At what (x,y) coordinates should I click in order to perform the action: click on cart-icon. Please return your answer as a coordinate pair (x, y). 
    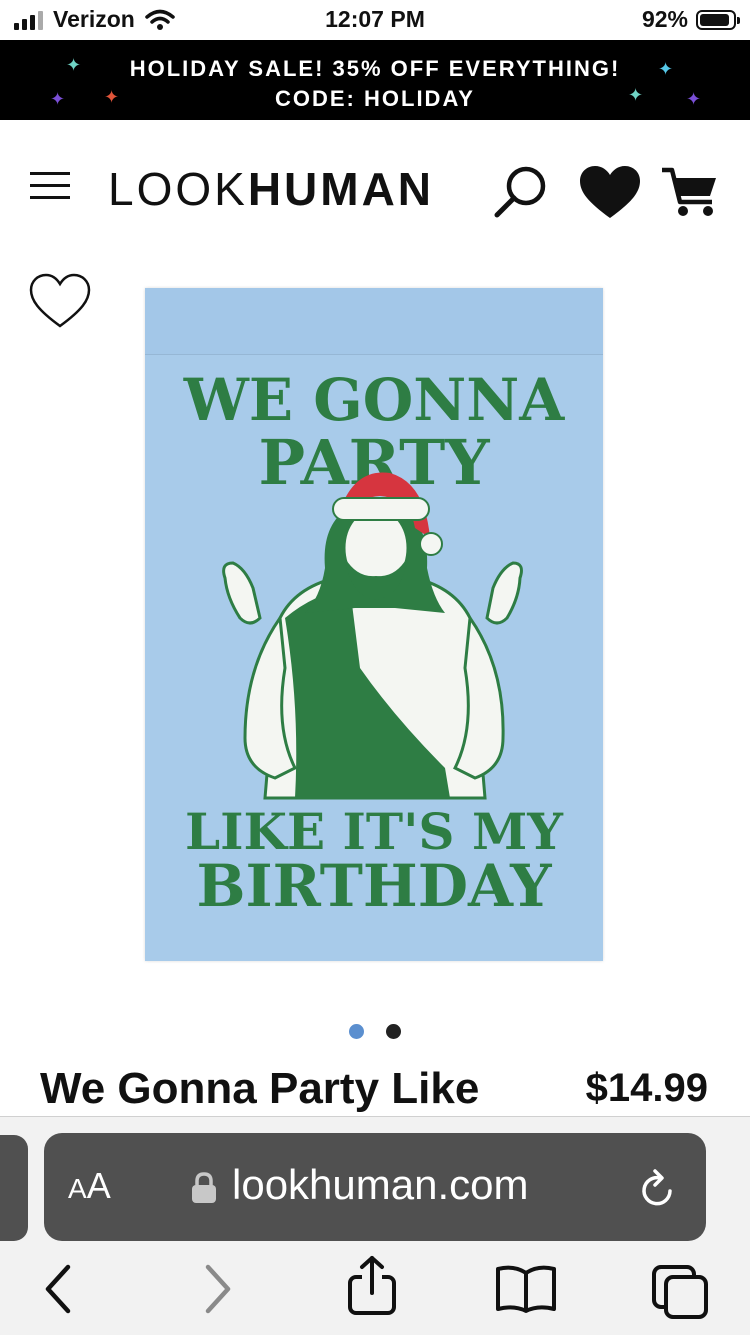
    Looking at the image, I should click on (690, 192).